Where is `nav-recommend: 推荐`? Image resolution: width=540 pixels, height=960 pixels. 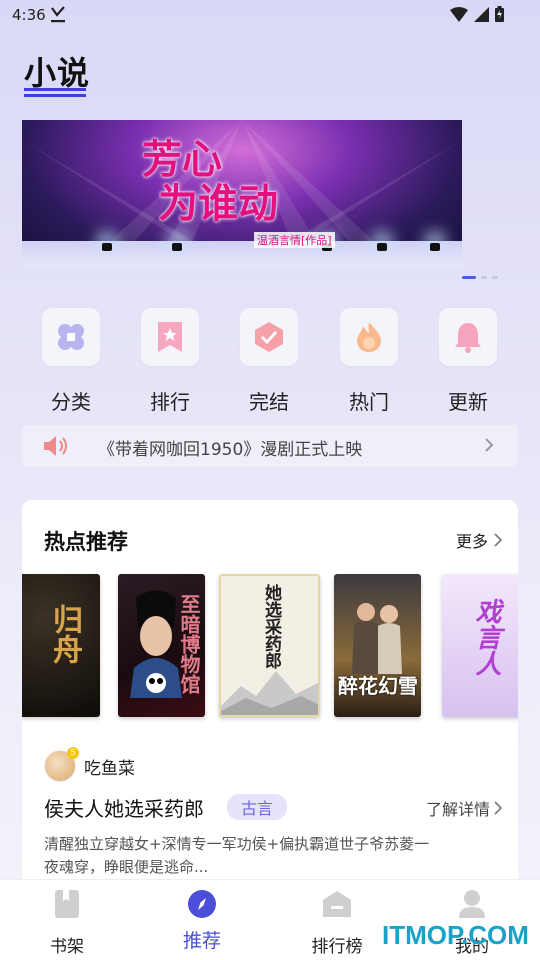 nav-recommend: 推荐 is located at coordinates (202, 920).